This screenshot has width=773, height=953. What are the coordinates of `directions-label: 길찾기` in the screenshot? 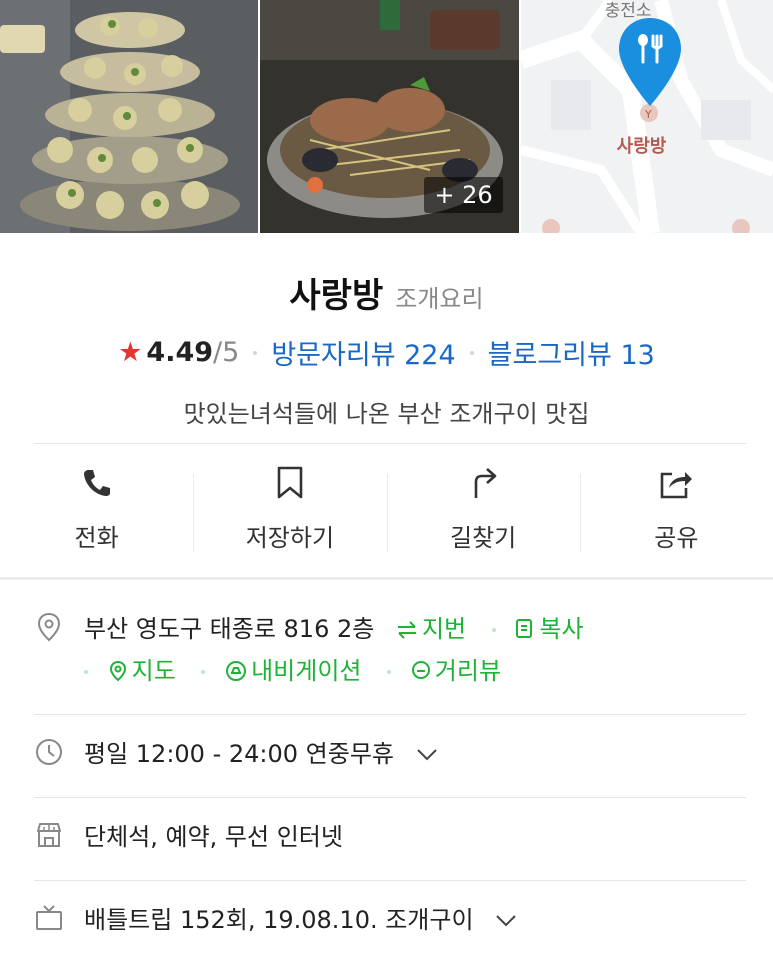 It's located at (483, 538).